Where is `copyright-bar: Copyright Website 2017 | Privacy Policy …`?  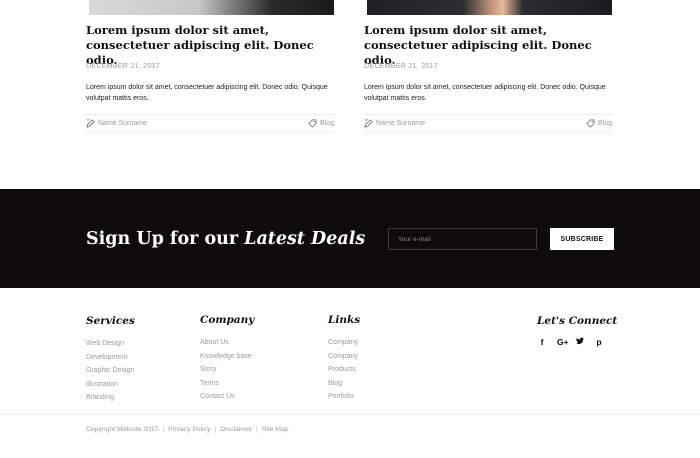 copyright-bar: Copyright Website 2017 | Privacy Policy … is located at coordinates (187, 429).